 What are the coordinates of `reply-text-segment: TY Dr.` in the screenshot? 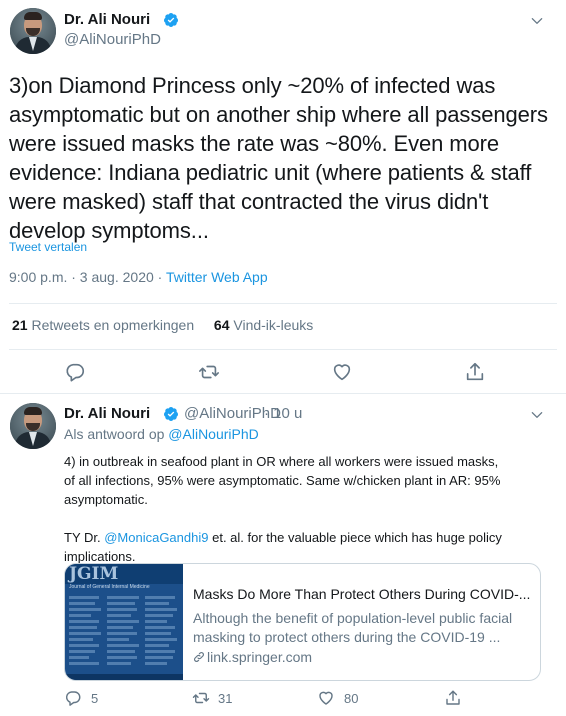 It's located at (84, 537).